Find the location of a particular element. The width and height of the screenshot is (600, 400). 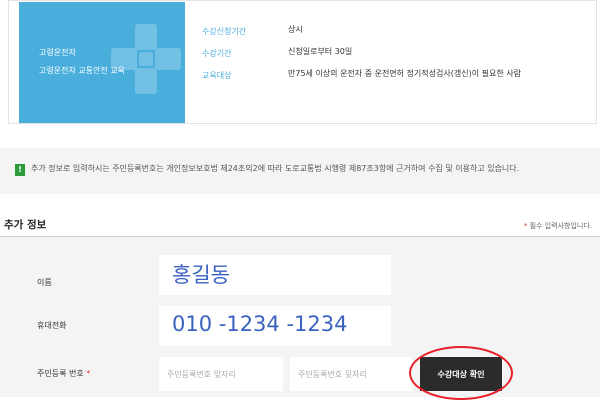

name-label: 이름 is located at coordinates (44, 282).